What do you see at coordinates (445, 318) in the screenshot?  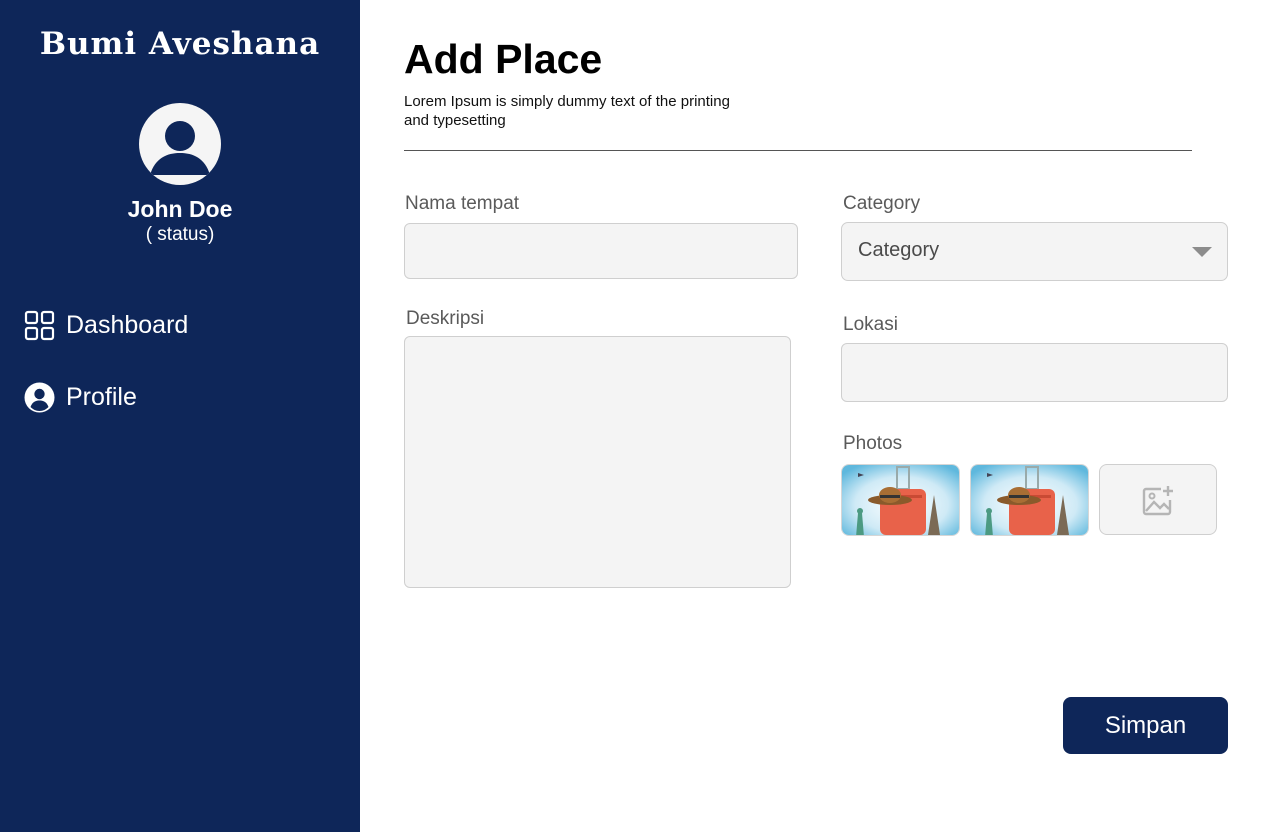 I see `deskripsi-label: Deskripsi` at bounding box center [445, 318].